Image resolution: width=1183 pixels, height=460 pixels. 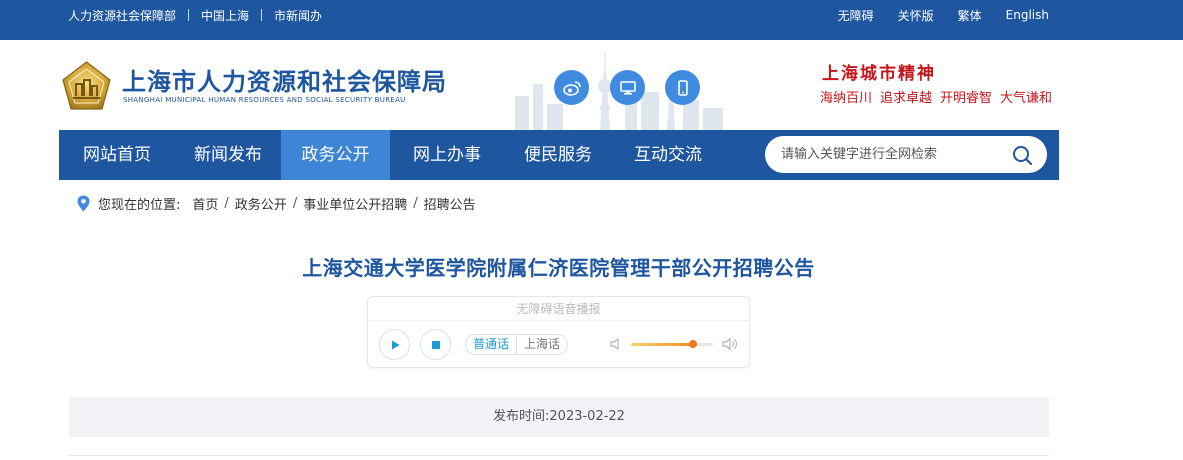 I want to click on mobile-icon, so click(x=682, y=87).